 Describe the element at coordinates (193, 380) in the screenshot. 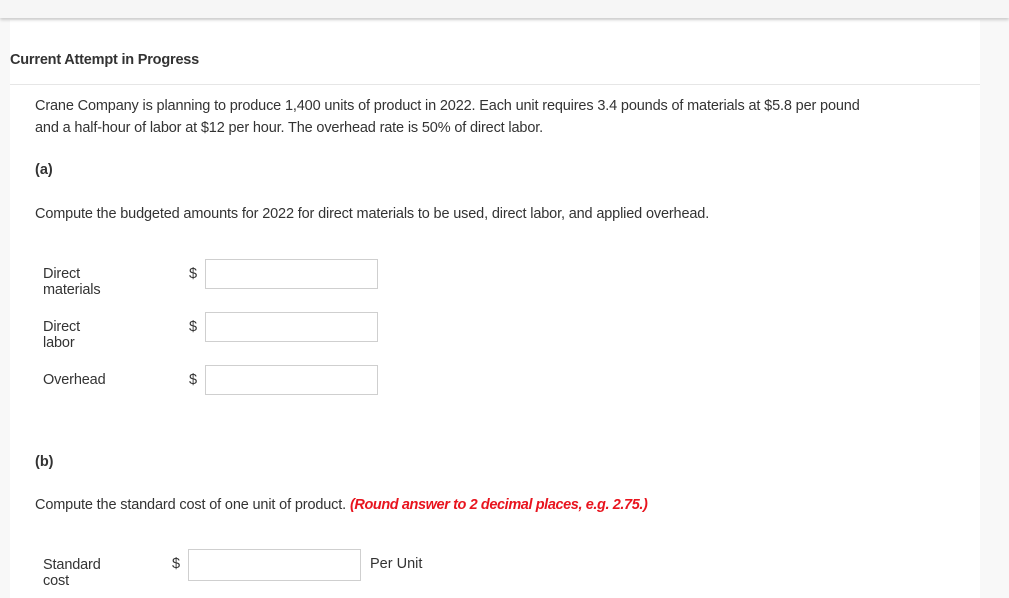

I see `overhead-currency: $` at that location.